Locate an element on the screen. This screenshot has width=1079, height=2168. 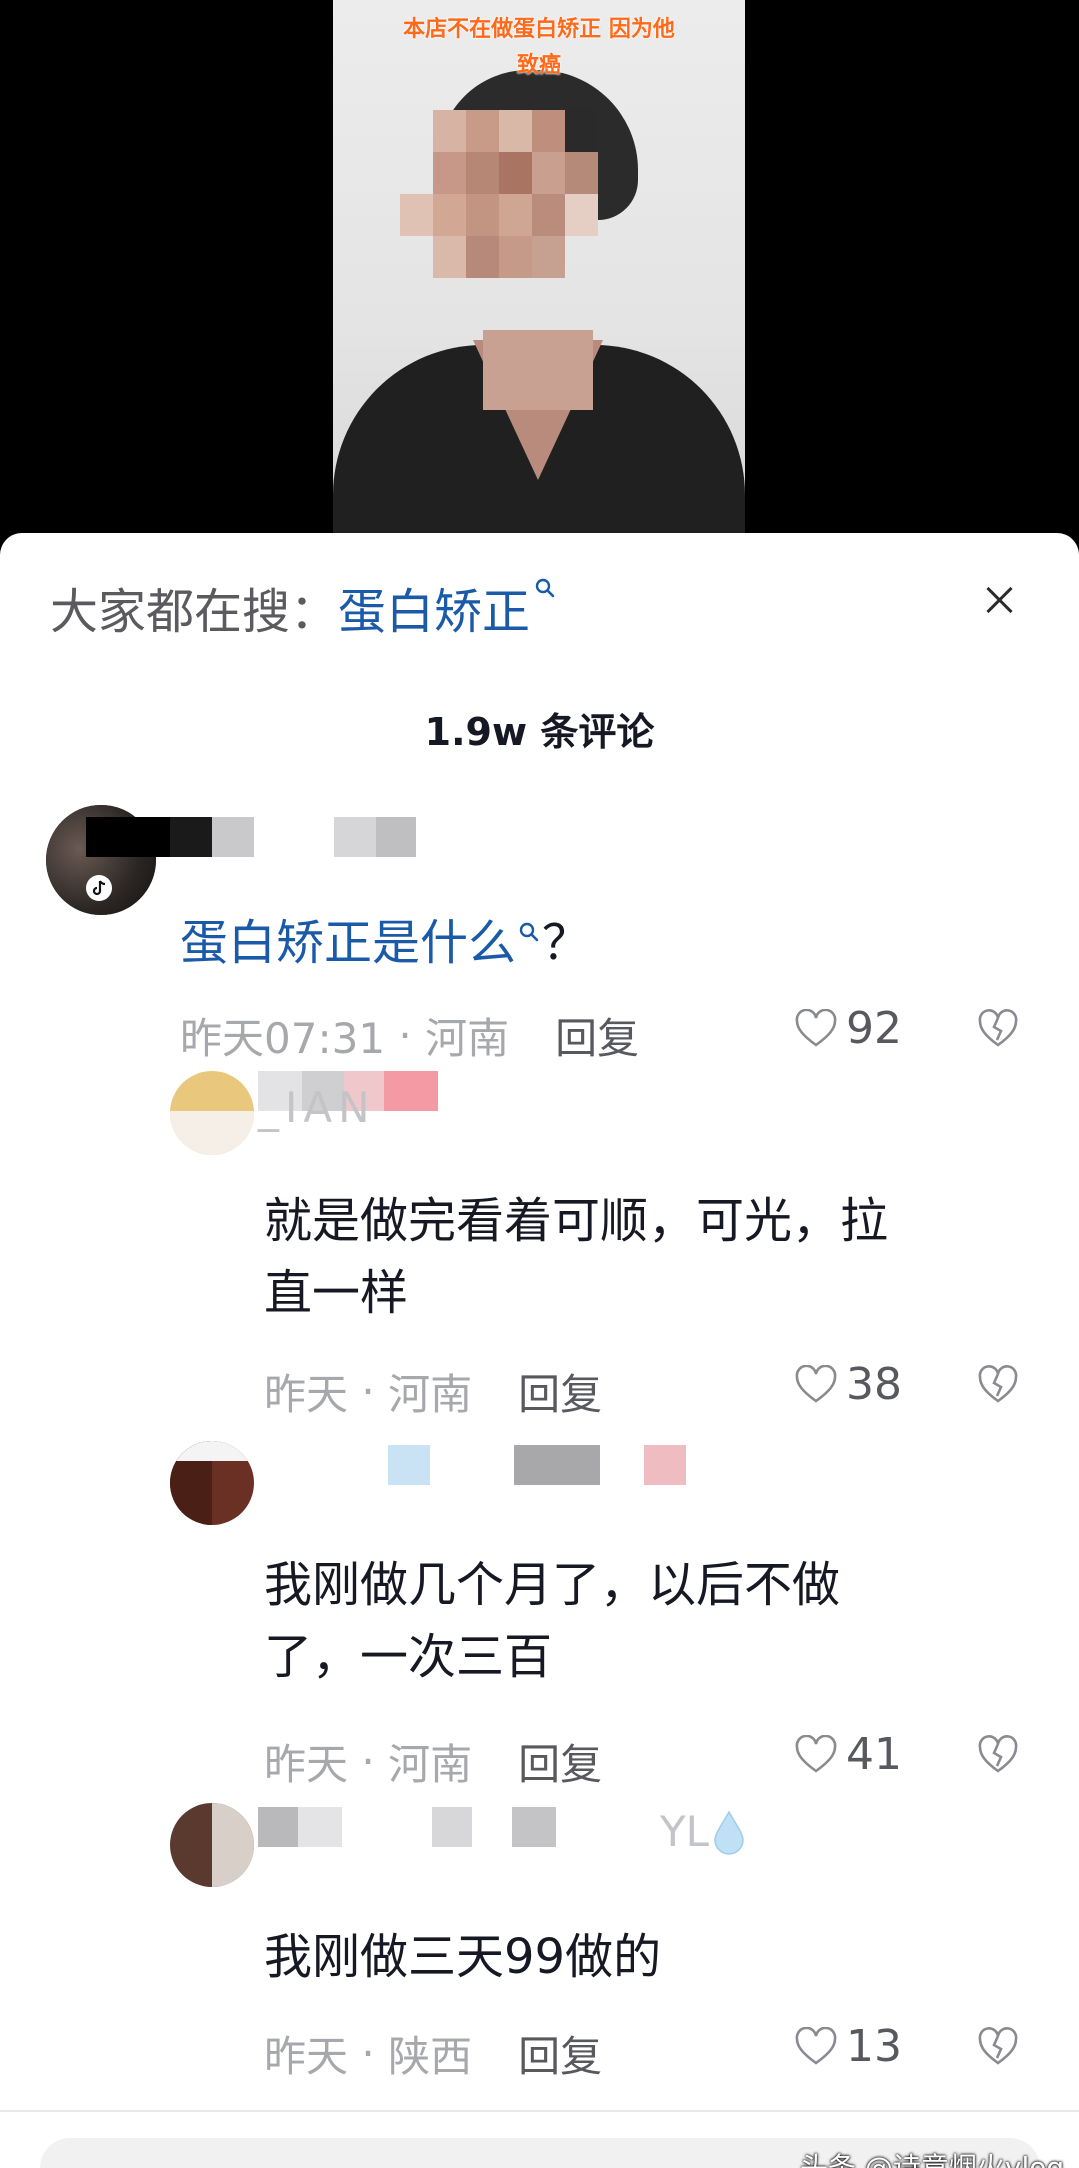
comment-meta: 昨天 · 陕西 回复 is located at coordinates (433, 2053).